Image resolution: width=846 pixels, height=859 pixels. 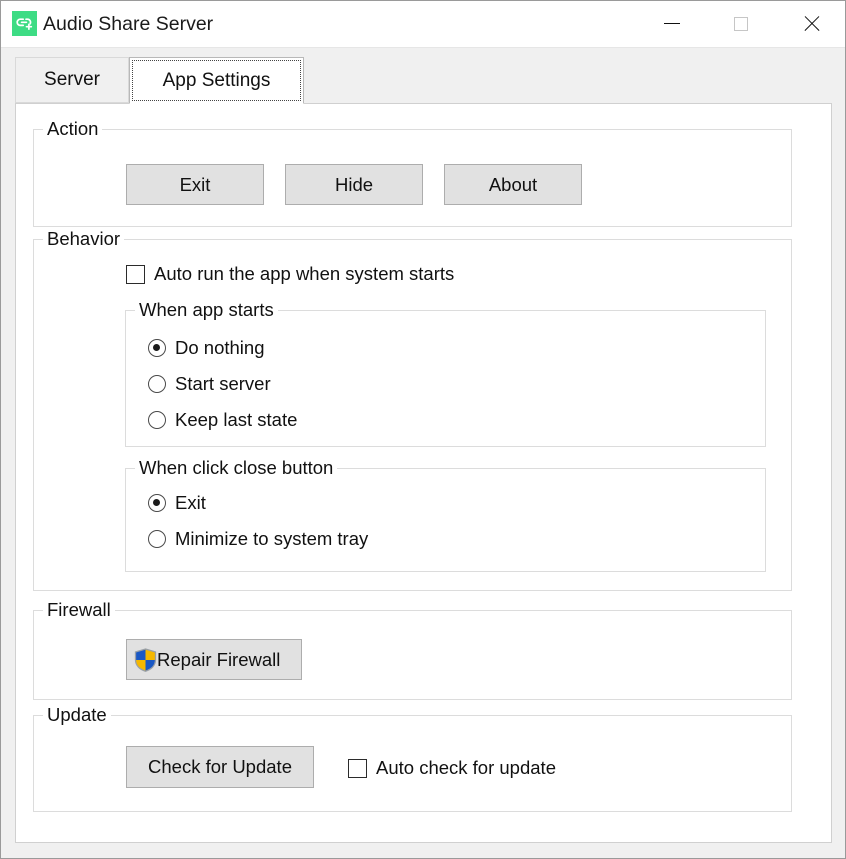 What do you see at coordinates (423, 80) in the screenshot?
I see `tab-strip: Server App Settings` at bounding box center [423, 80].